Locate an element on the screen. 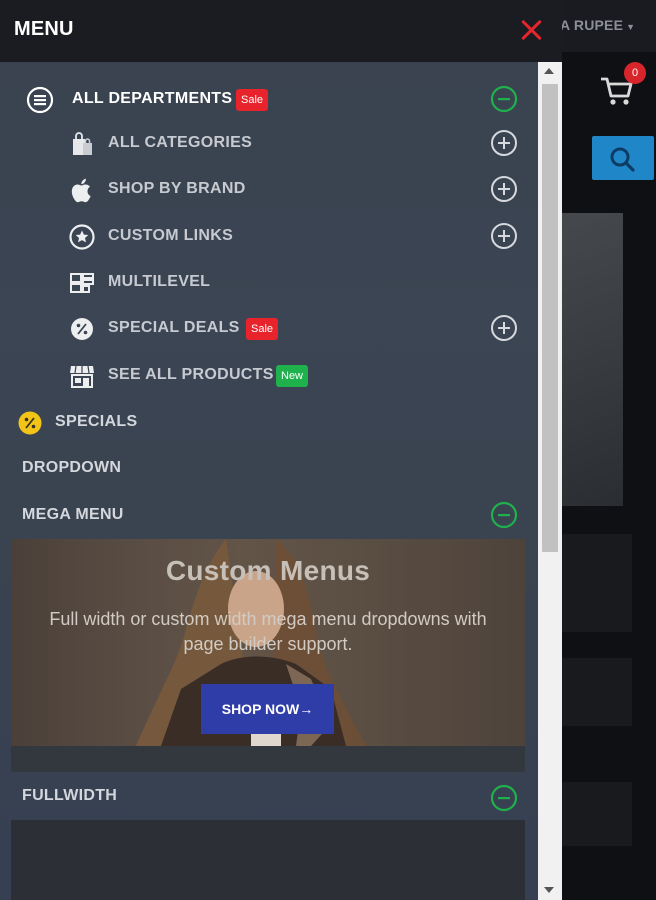 This screenshot has height=900, width=656. menu-item-all-departments: ALL DEPARTMENTS Sale is located at coordinates (268, 99).